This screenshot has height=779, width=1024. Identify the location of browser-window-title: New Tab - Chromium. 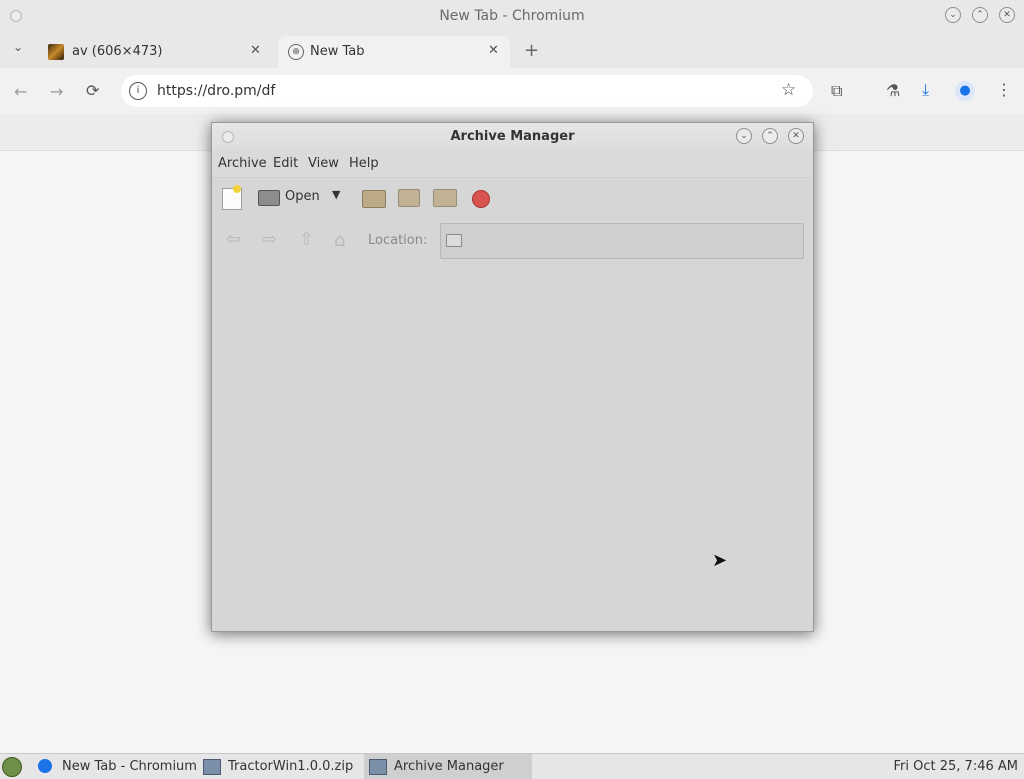
(512, 16).